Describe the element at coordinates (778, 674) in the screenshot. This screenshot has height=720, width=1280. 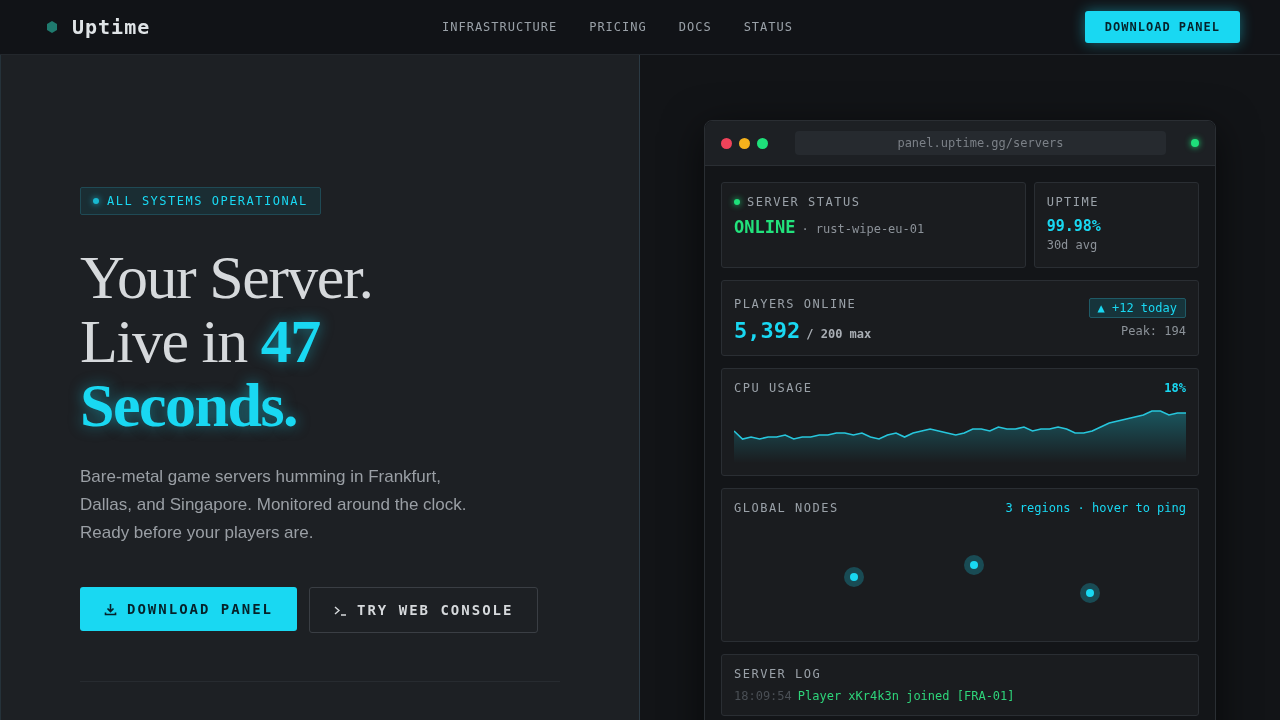
I see `card-title: SERVER LOG` at that location.